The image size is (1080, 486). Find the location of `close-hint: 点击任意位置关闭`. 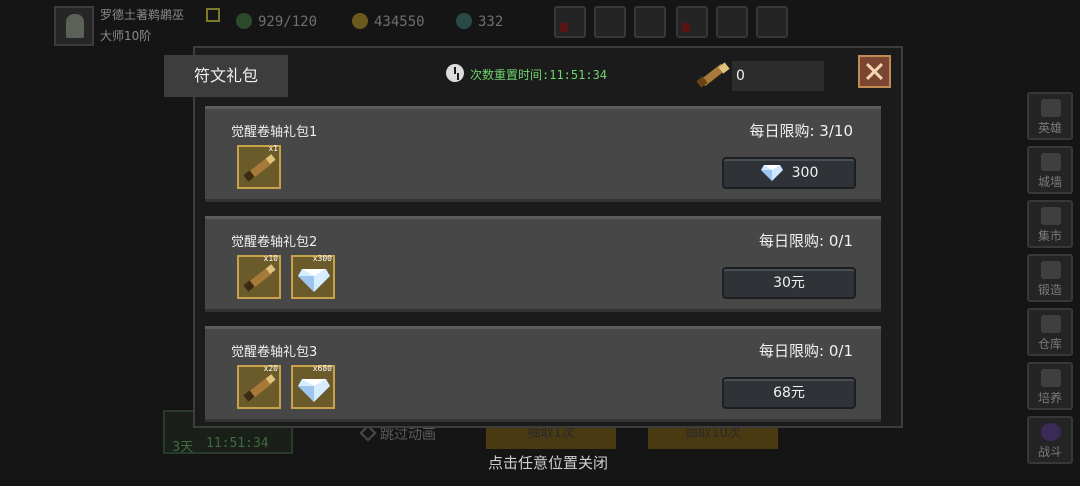

close-hint: 点击任意位置关闭 is located at coordinates (540, 462).